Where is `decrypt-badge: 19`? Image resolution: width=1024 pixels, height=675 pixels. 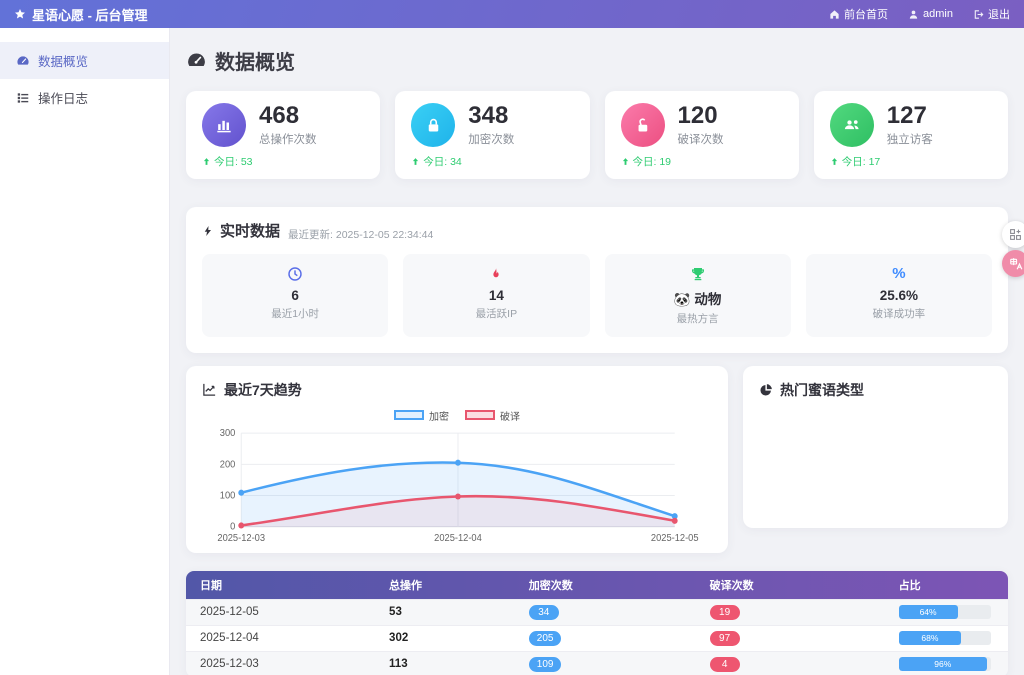
decrypt-badge: 19 is located at coordinates (724, 612).